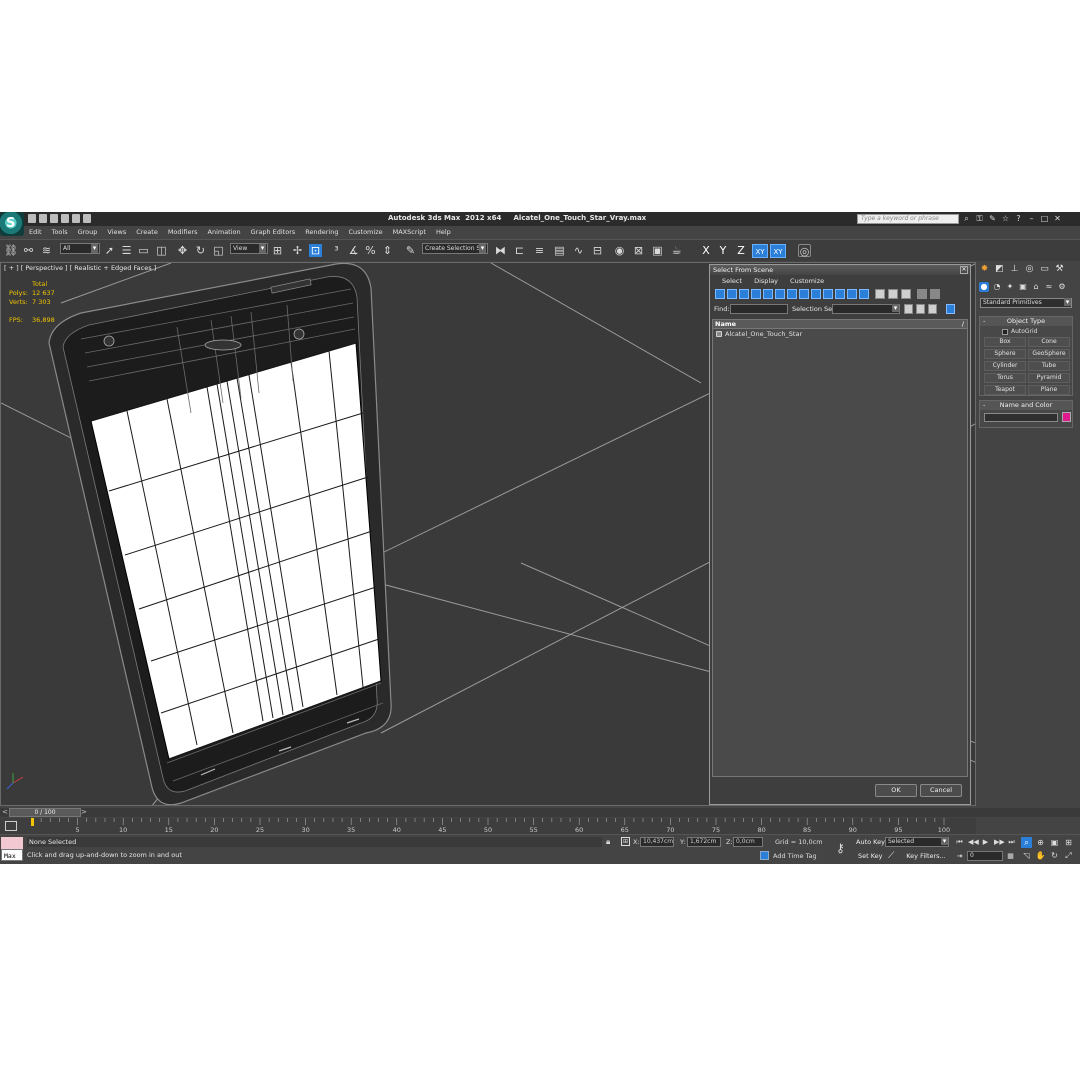  What do you see at coordinates (959, 856) in the screenshot?
I see `key-mode-toggle-icon: ⇥` at bounding box center [959, 856].